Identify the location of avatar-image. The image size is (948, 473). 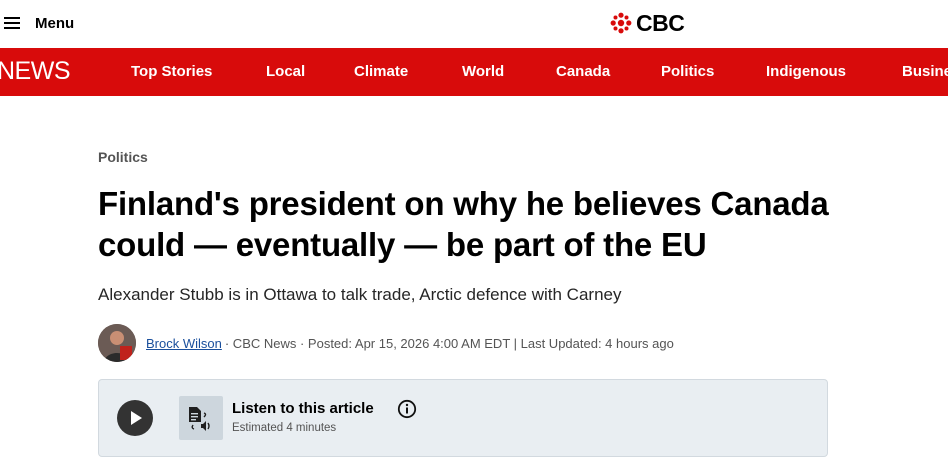
(117, 343).